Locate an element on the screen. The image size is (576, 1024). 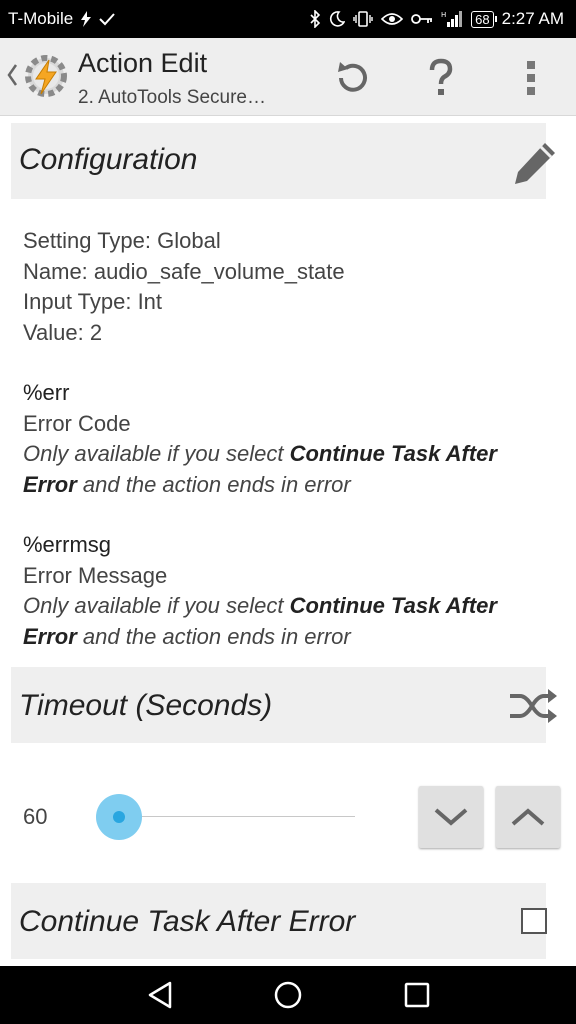
timeout-title: Timeout (Seconds) is located at coordinates (146, 705).